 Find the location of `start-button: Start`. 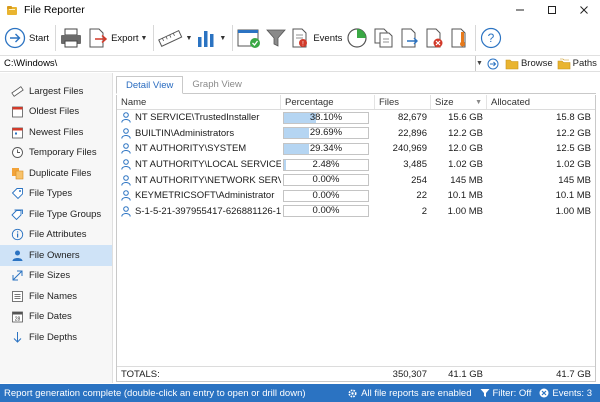

start-button: Start is located at coordinates (26, 38).